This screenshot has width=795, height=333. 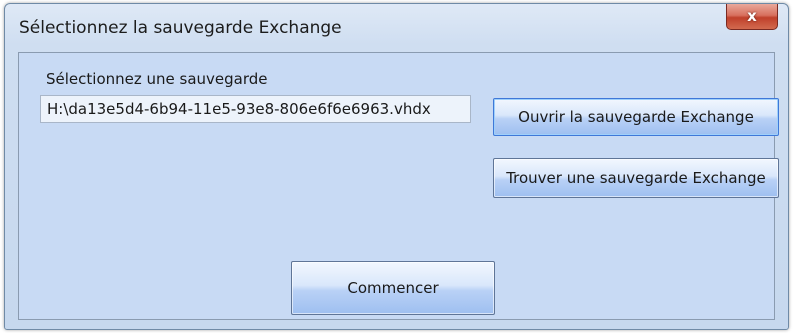 I want to click on start-button: Commencer, so click(x=393, y=288).